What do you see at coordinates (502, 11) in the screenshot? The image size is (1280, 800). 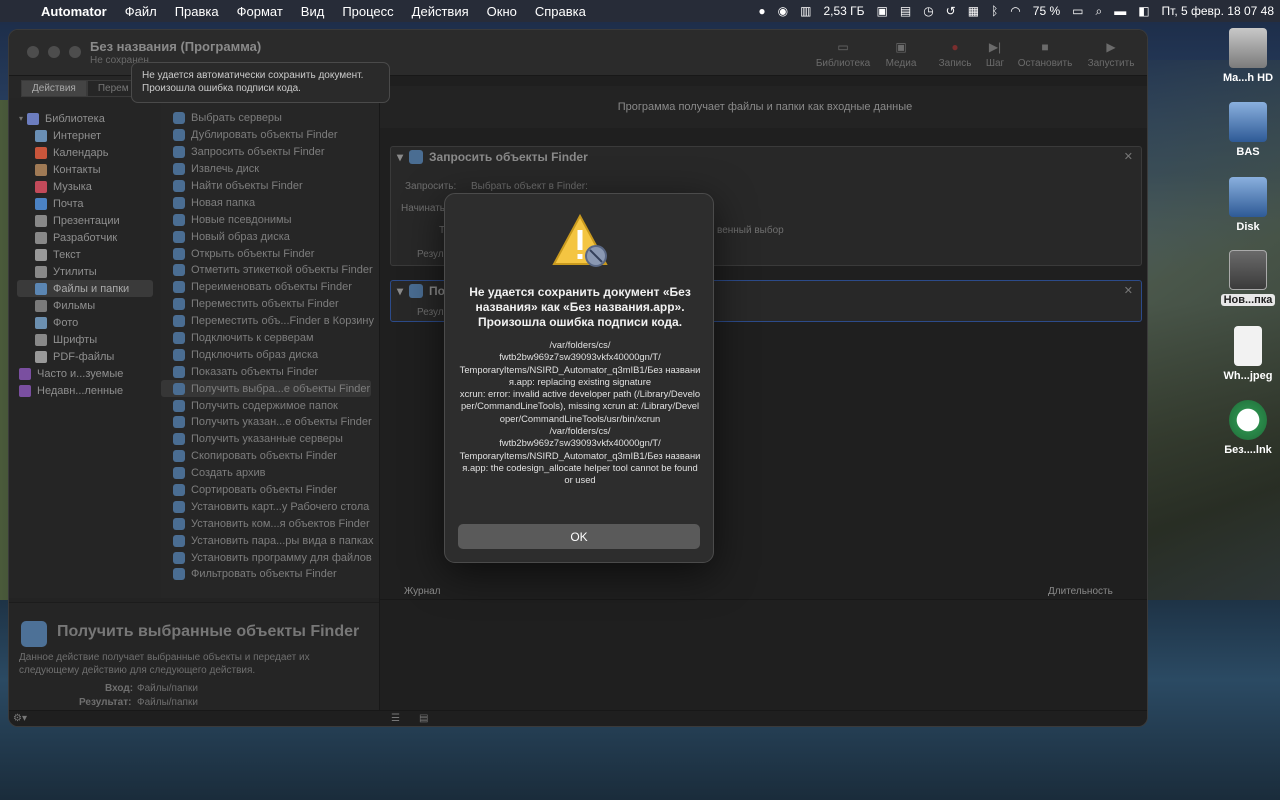 I see `menu-window: Окно` at bounding box center [502, 11].